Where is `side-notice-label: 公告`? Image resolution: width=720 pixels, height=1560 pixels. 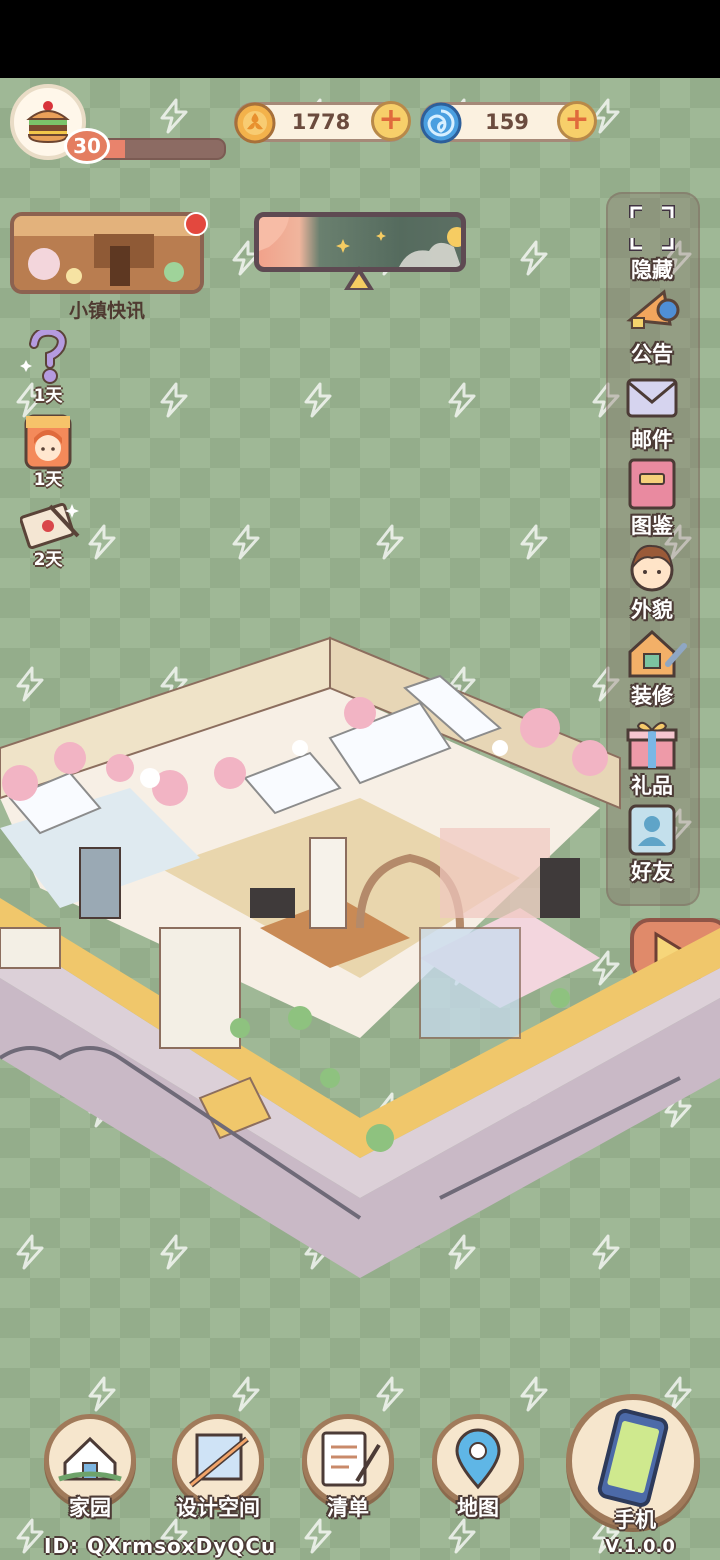 side-notice-label: 公告 is located at coordinates (652, 354).